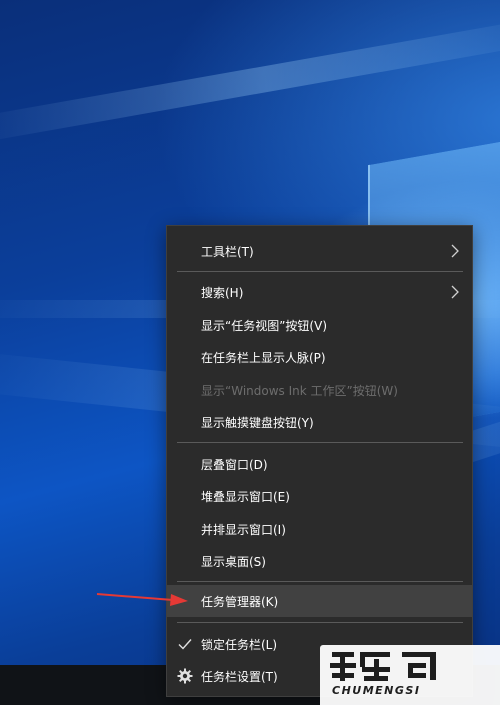  Describe the element at coordinates (185, 644) in the screenshot. I see `checkmark-icon` at that location.